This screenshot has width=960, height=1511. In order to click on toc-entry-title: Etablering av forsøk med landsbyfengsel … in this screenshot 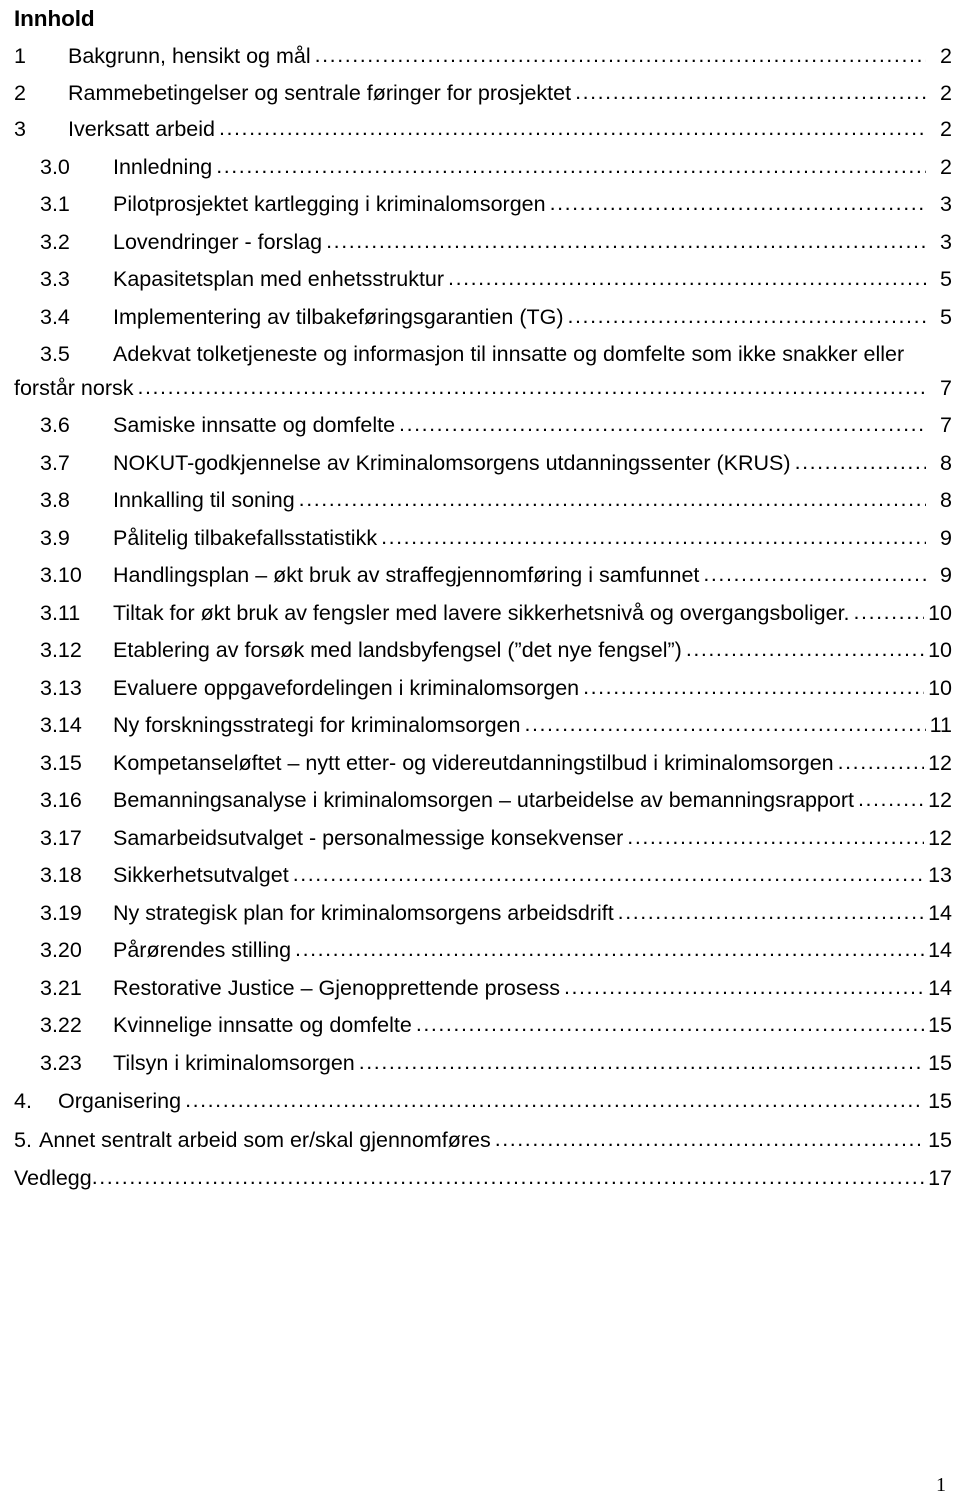, I will do `click(397, 650)`.